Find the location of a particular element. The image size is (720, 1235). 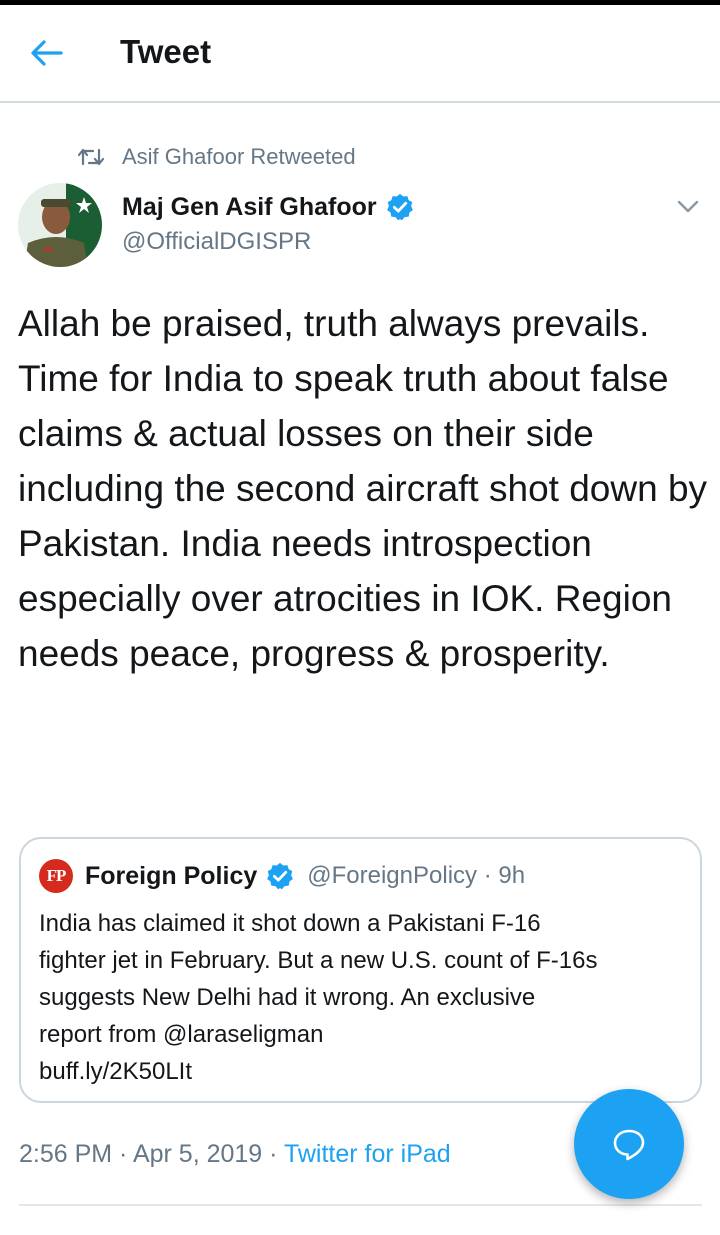

compose-reply-icon is located at coordinates (629, 1145).